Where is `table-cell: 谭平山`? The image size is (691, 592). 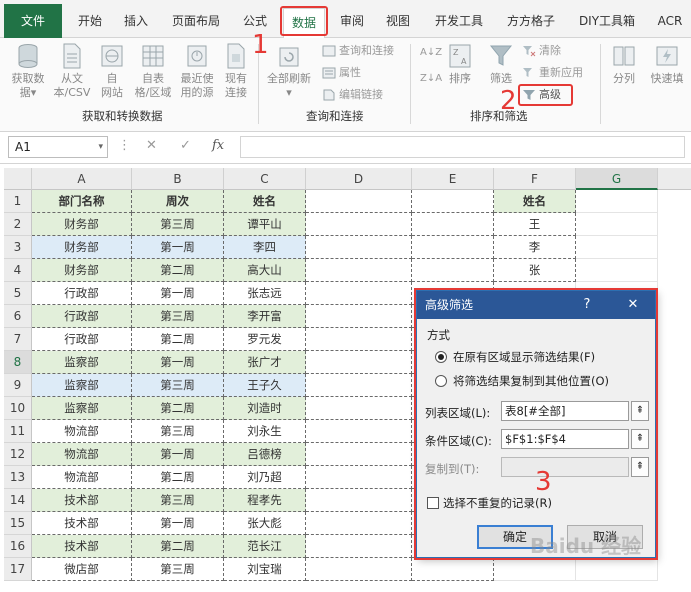
table-cell: 谭平山 is located at coordinates (265, 224).